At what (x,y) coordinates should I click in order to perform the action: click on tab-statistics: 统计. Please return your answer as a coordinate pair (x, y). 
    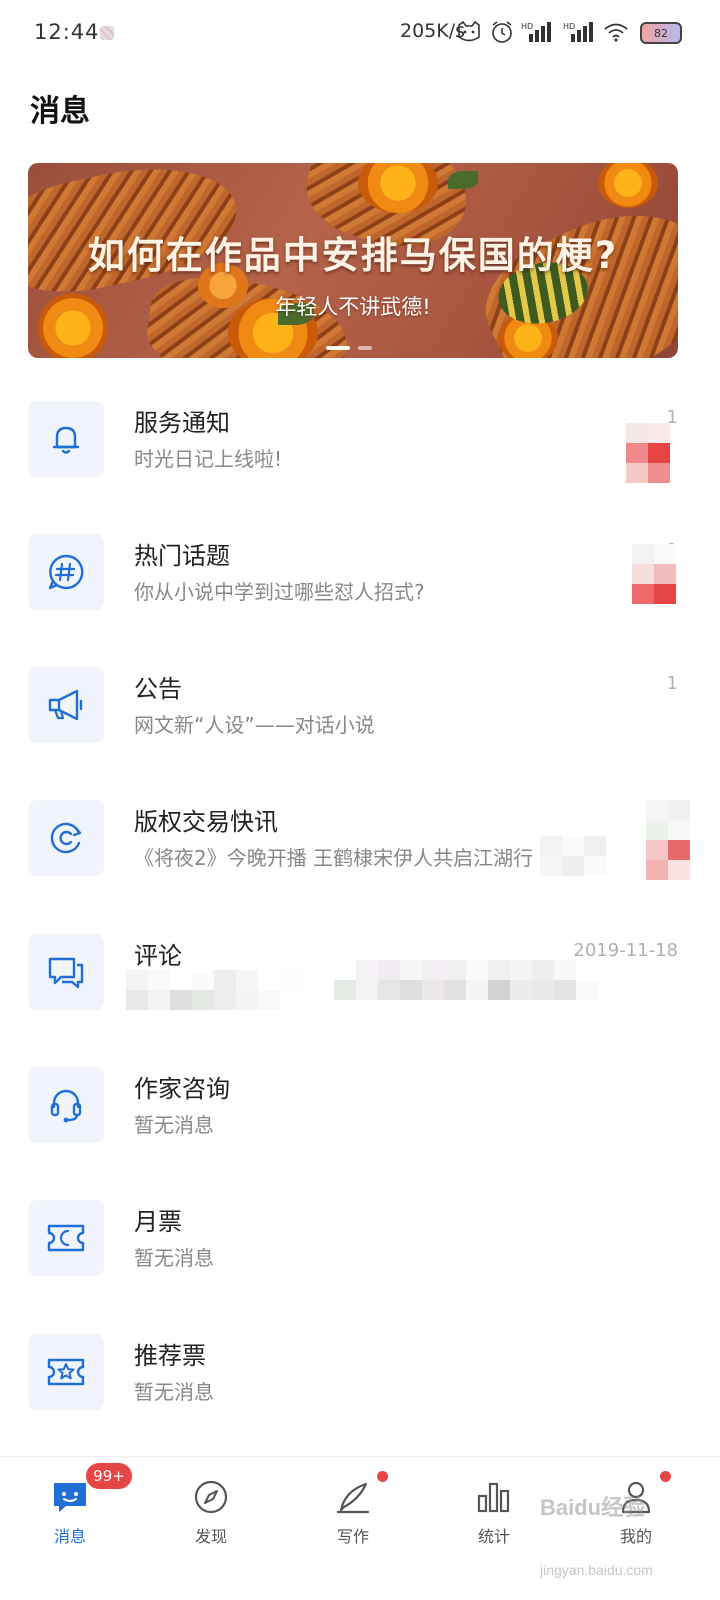
    Looking at the image, I should click on (494, 1511).